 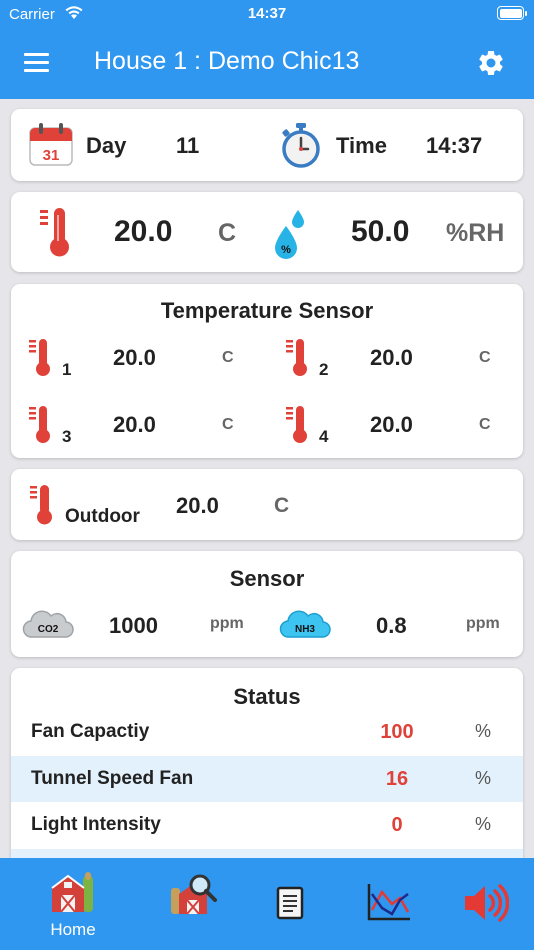 I want to click on gas-sensor-title: Sensor, so click(x=267, y=578).